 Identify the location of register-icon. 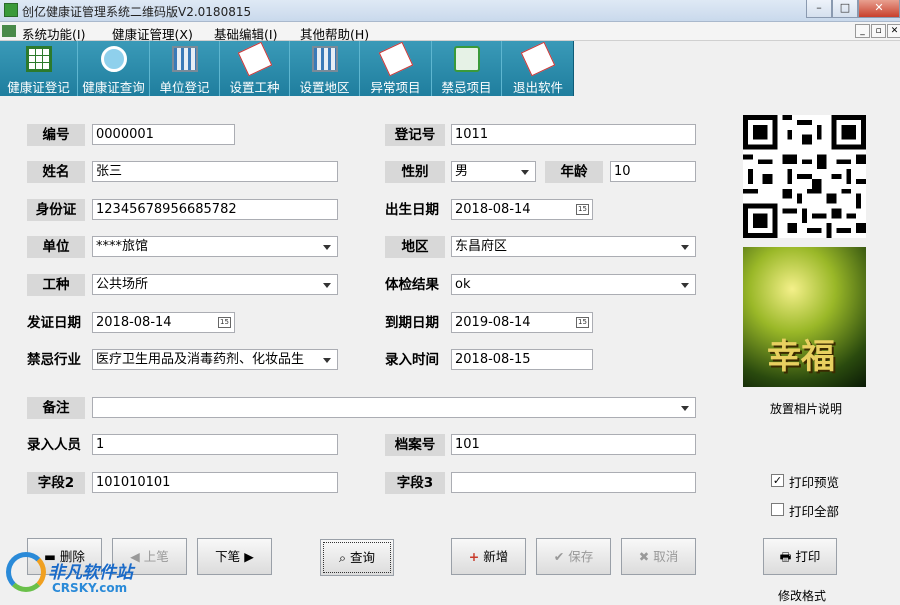
(38, 59).